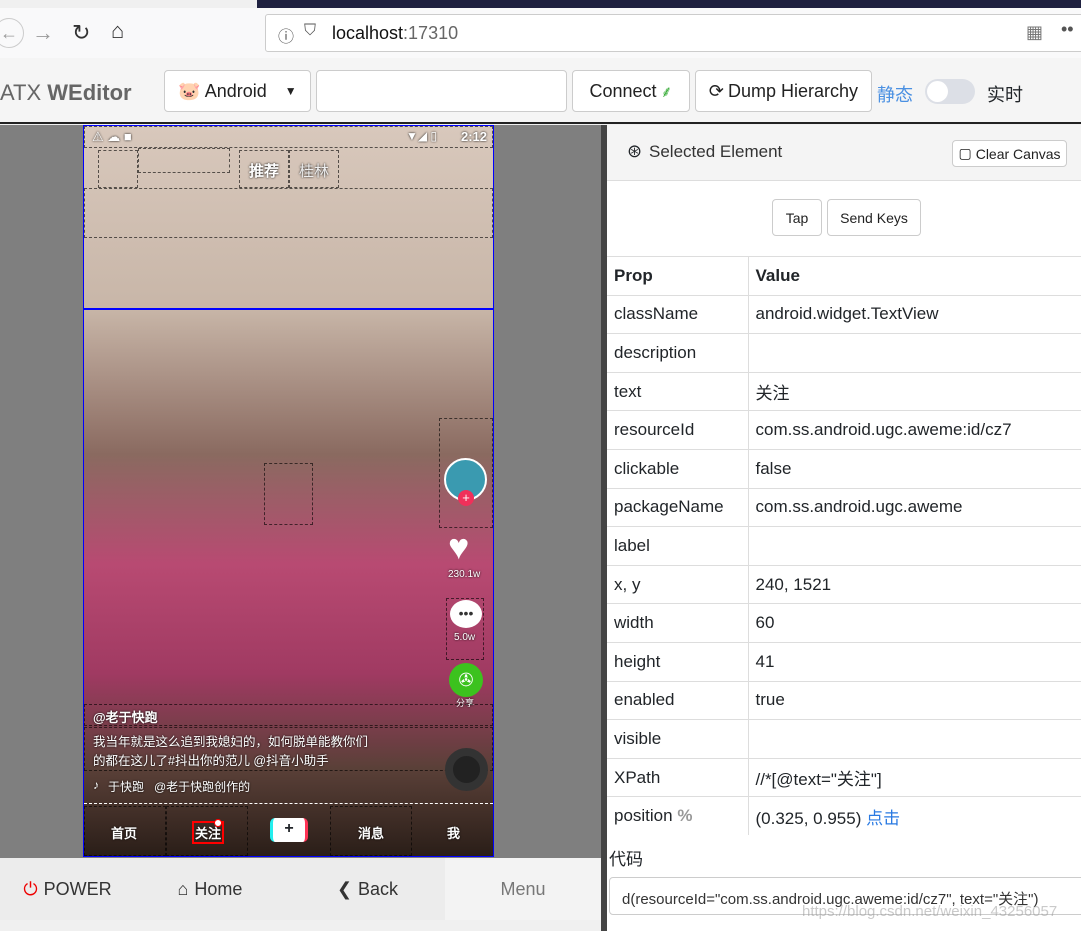 The width and height of the screenshot is (1081, 931). I want to click on square-icon: ▢, so click(965, 153).